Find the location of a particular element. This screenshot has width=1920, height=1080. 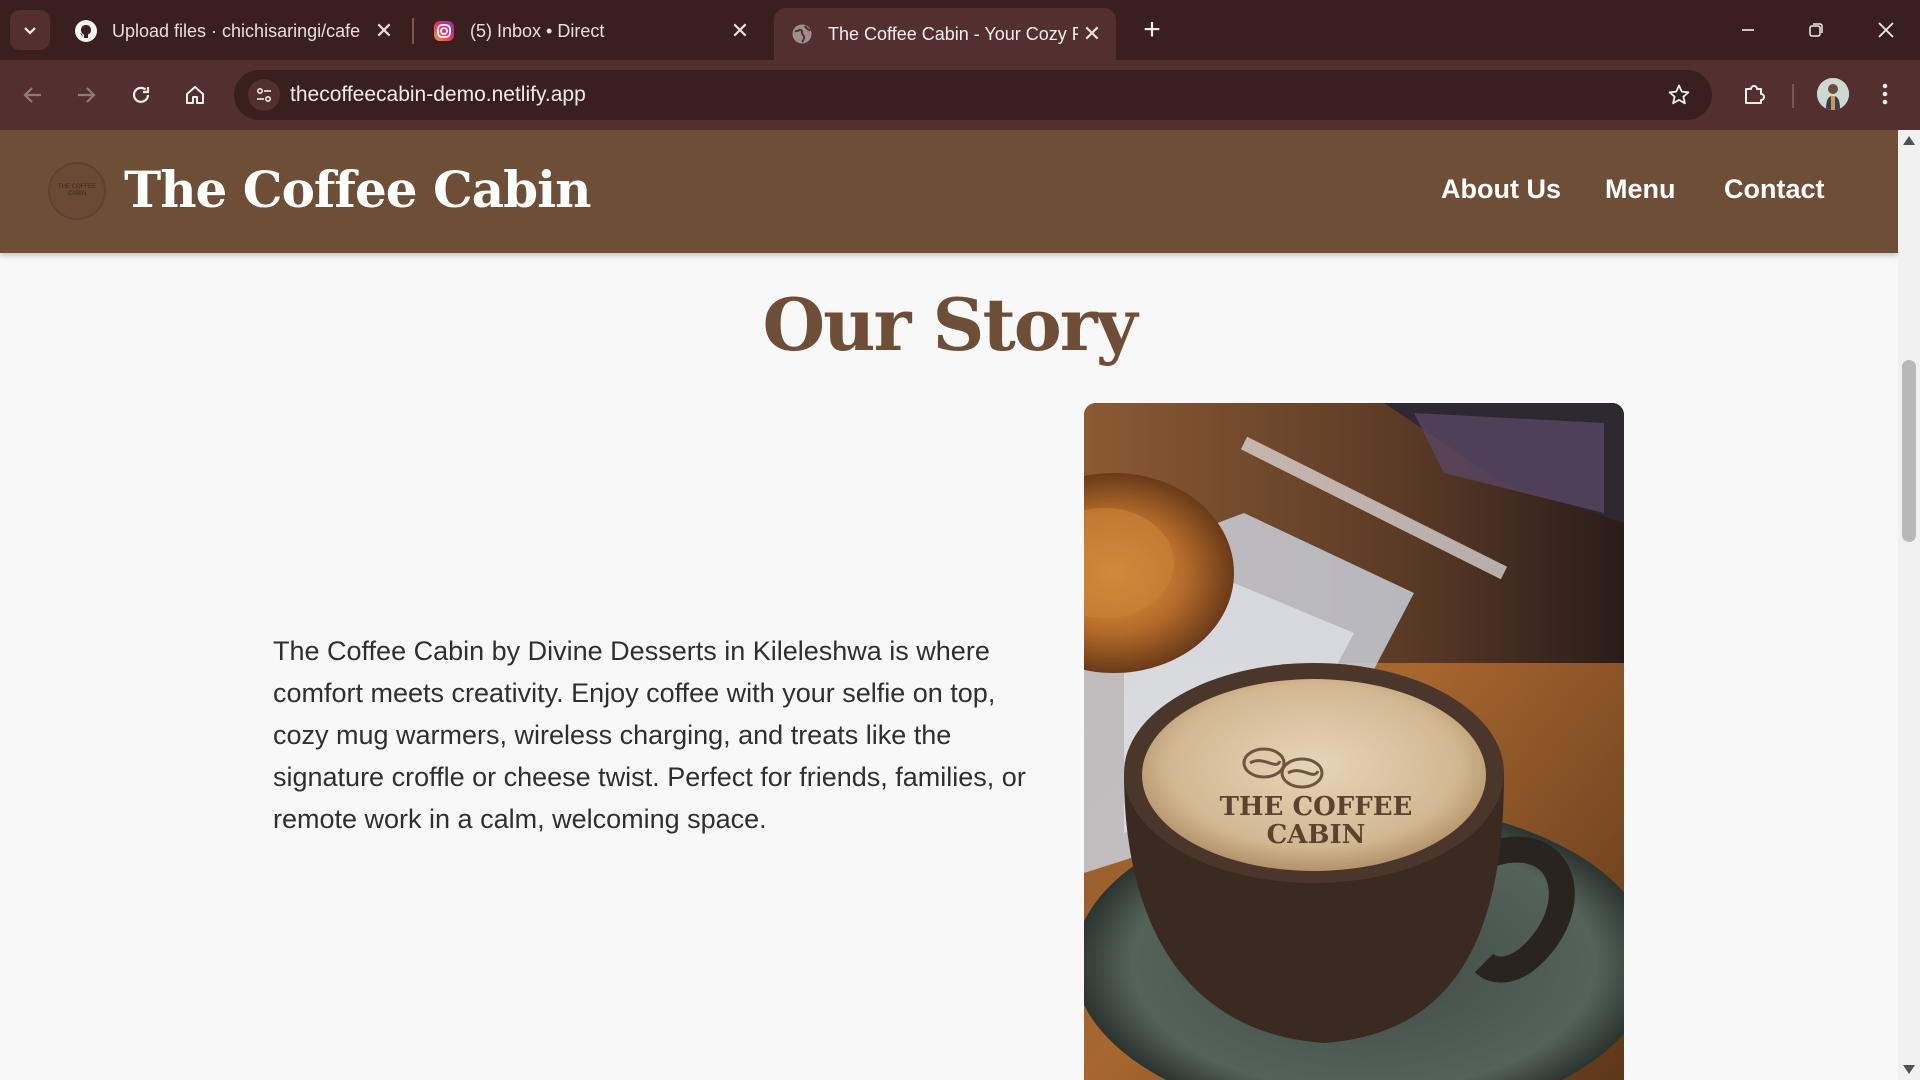

back-button is located at coordinates (33, 95).